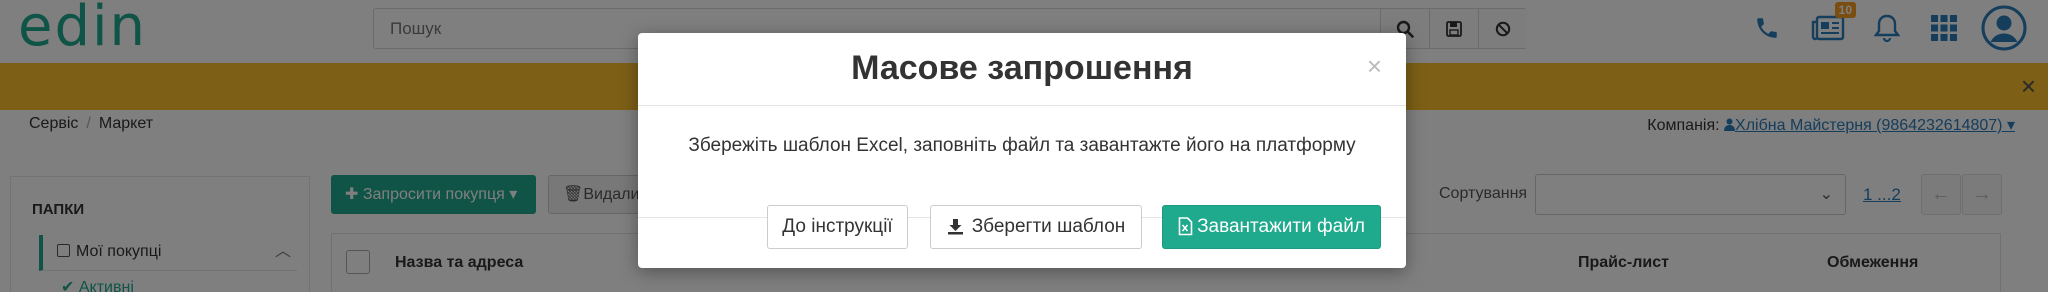 The height and width of the screenshot is (292, 2048). I want to click on upload-file-label: Завантажити файл, so click(1281, 226).